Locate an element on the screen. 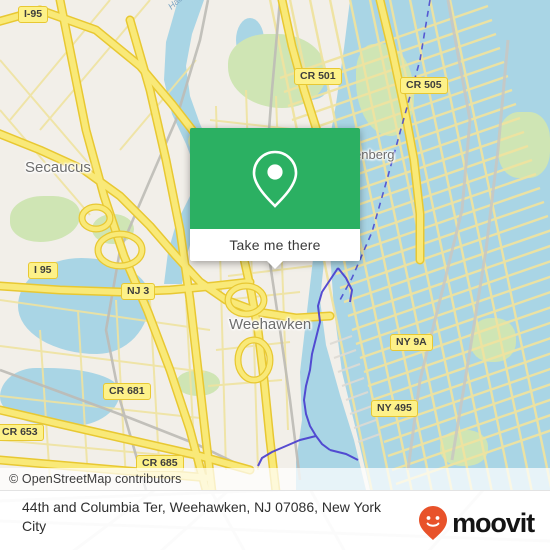  popup-pointer-tail is located at coordinates (275, 265).